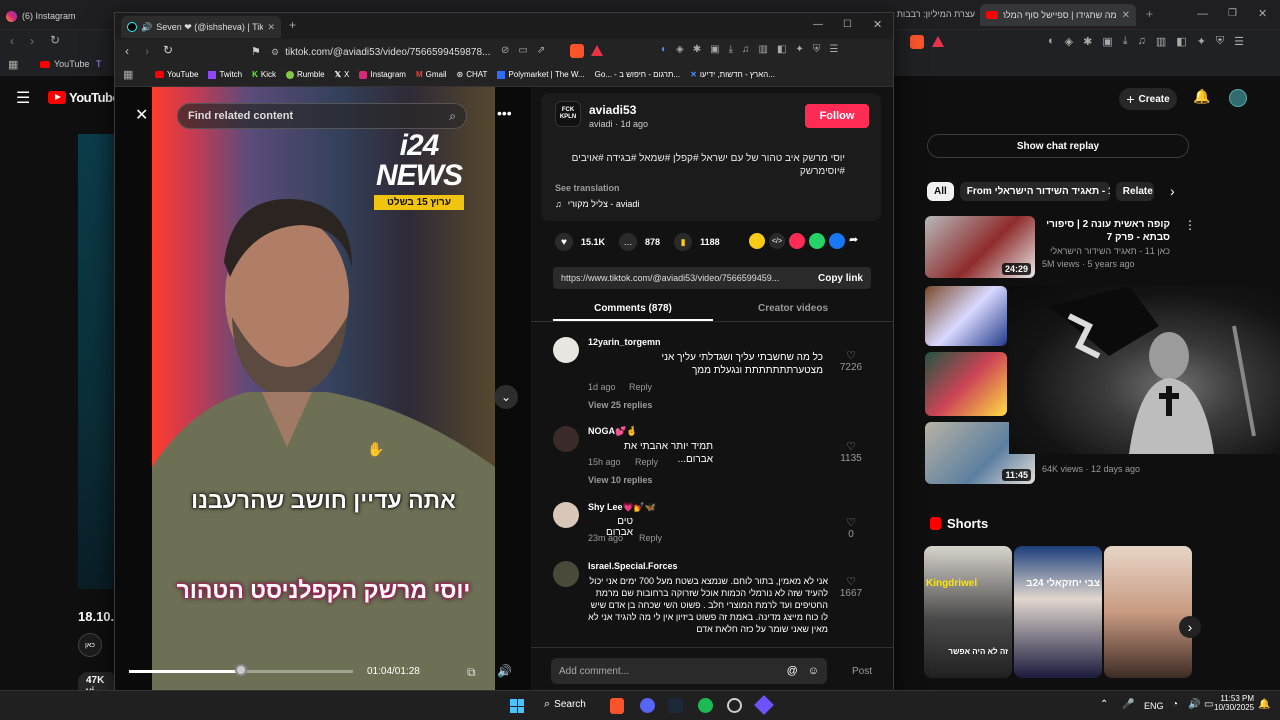 Image resolution: width=1280 pixels, height=720 pixels. I want to click on bookmark-gmail: M Gmail, so click(431, 74).